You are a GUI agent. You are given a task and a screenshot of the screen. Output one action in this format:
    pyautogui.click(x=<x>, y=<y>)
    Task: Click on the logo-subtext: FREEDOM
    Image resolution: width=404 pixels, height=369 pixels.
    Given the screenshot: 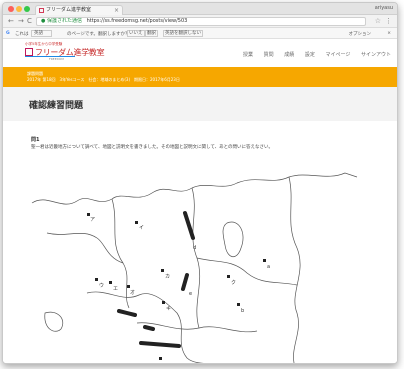 What is the action you would take?
    pyautogui.click(x=56, y=59)
    